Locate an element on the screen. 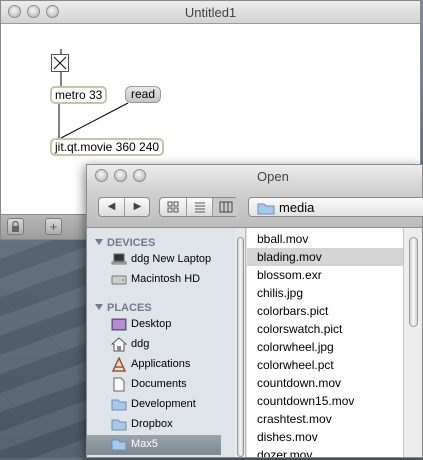  sidebar-item-label: Development is located at coordinates (163, 404).